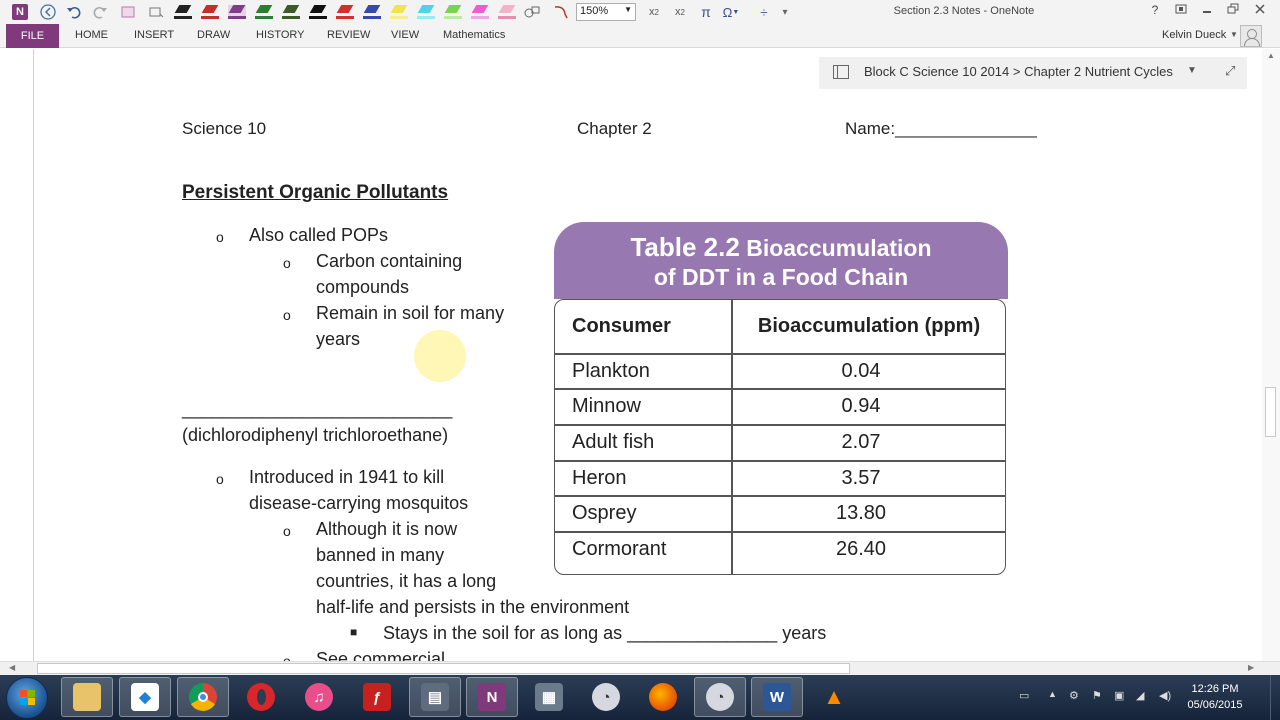 Image resolution: width=1280 pixels, height=720 pixels. Describe the element at coordinates (1097, 695) in the screenshot. I see `action-center-flag-icon: ⚑` at that location.